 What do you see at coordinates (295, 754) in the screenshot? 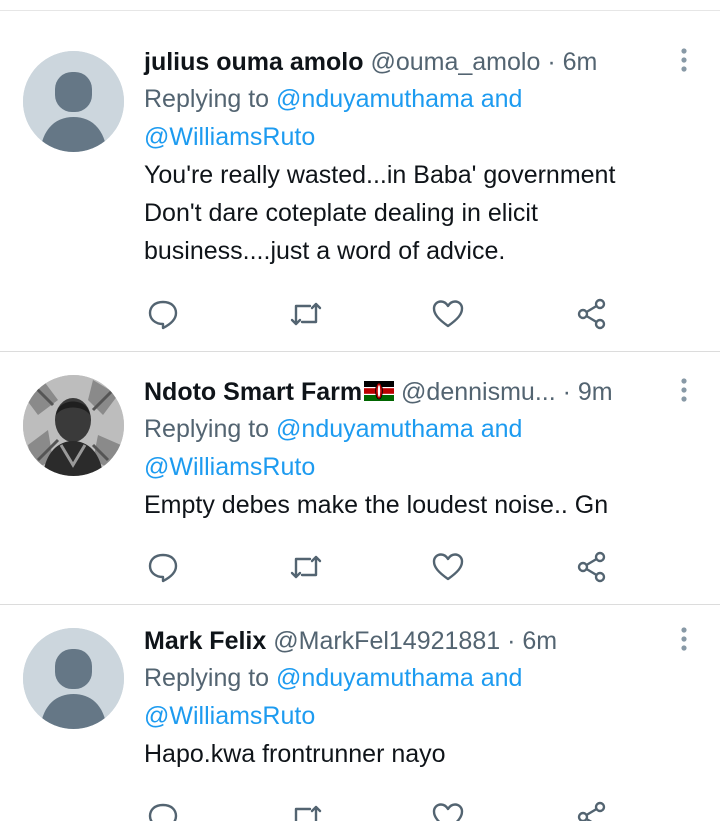
I see `tweet-text-line: Hapo.kwa frontrunner nayo` at bounding box center [295, 754].